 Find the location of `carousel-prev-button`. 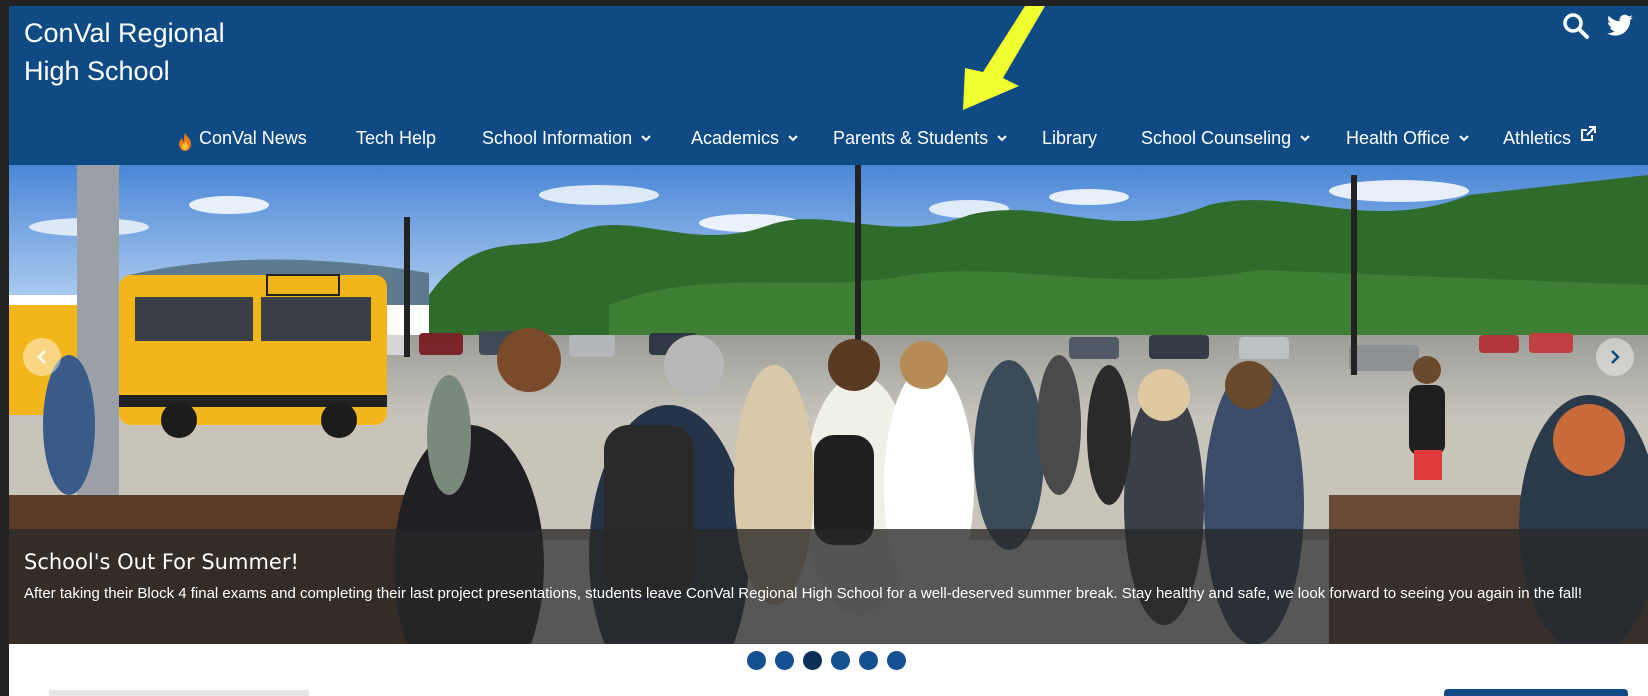

carousel-prev-button is located at coordinates (42, 357).